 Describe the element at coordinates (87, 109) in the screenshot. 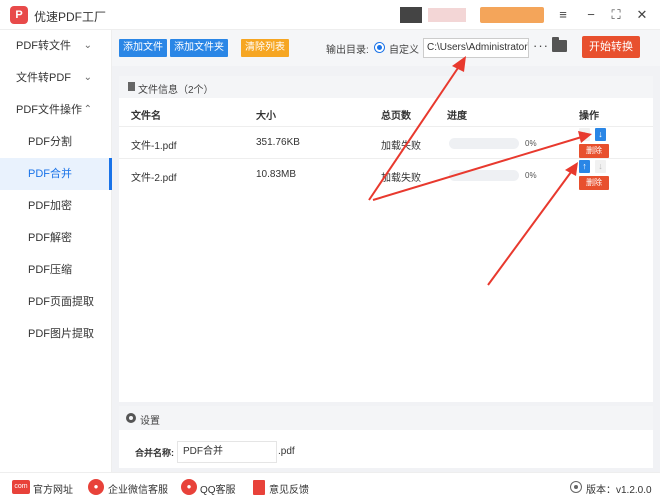

I see `chevron-up-icon: ⌃` at that location.